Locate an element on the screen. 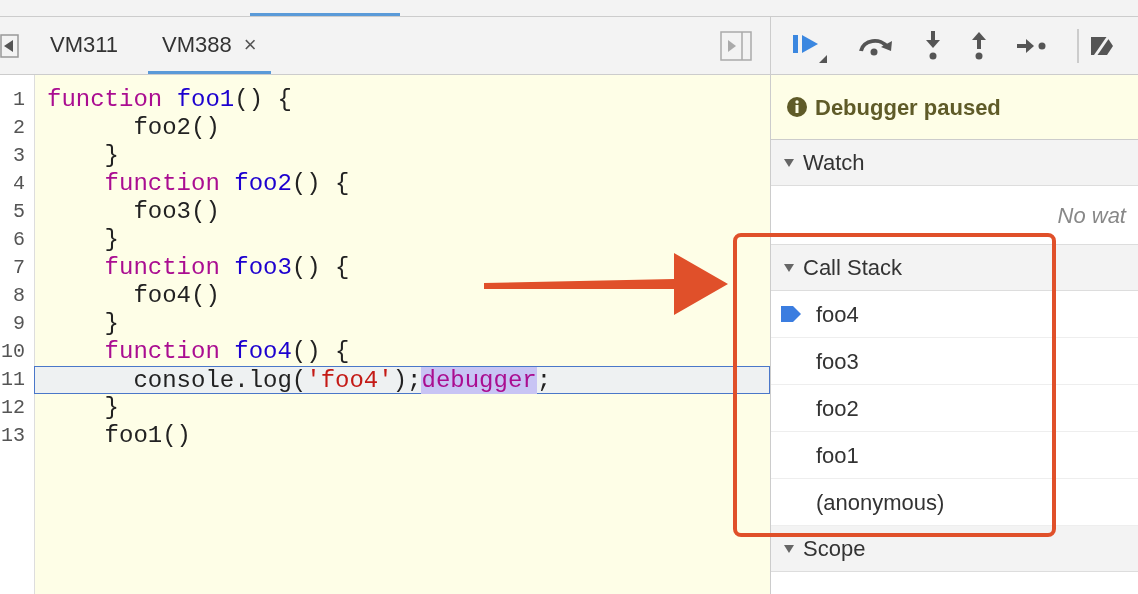 The height and width of the screenshot is (594, 1138). call-frame: foo4 is located at coordinates (954, 314).